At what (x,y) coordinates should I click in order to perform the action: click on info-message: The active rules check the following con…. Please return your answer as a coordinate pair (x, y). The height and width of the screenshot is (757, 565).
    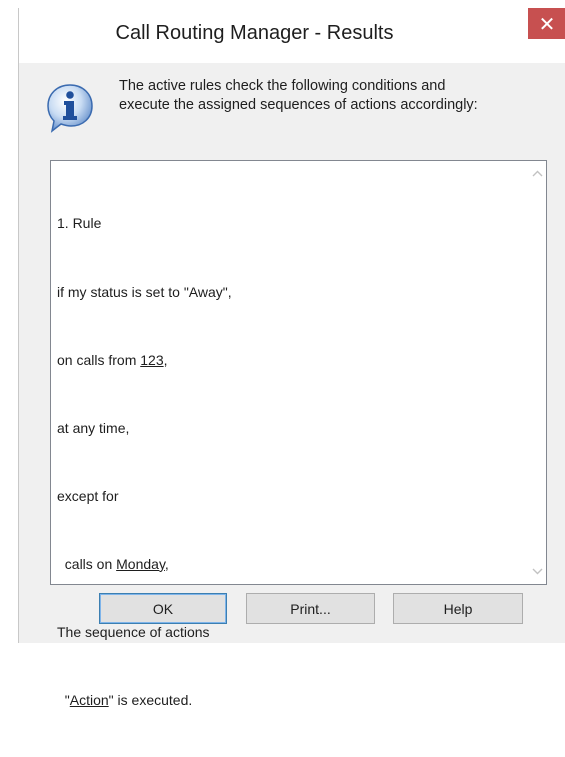
    Looking at the image, I should click on (339, 96).